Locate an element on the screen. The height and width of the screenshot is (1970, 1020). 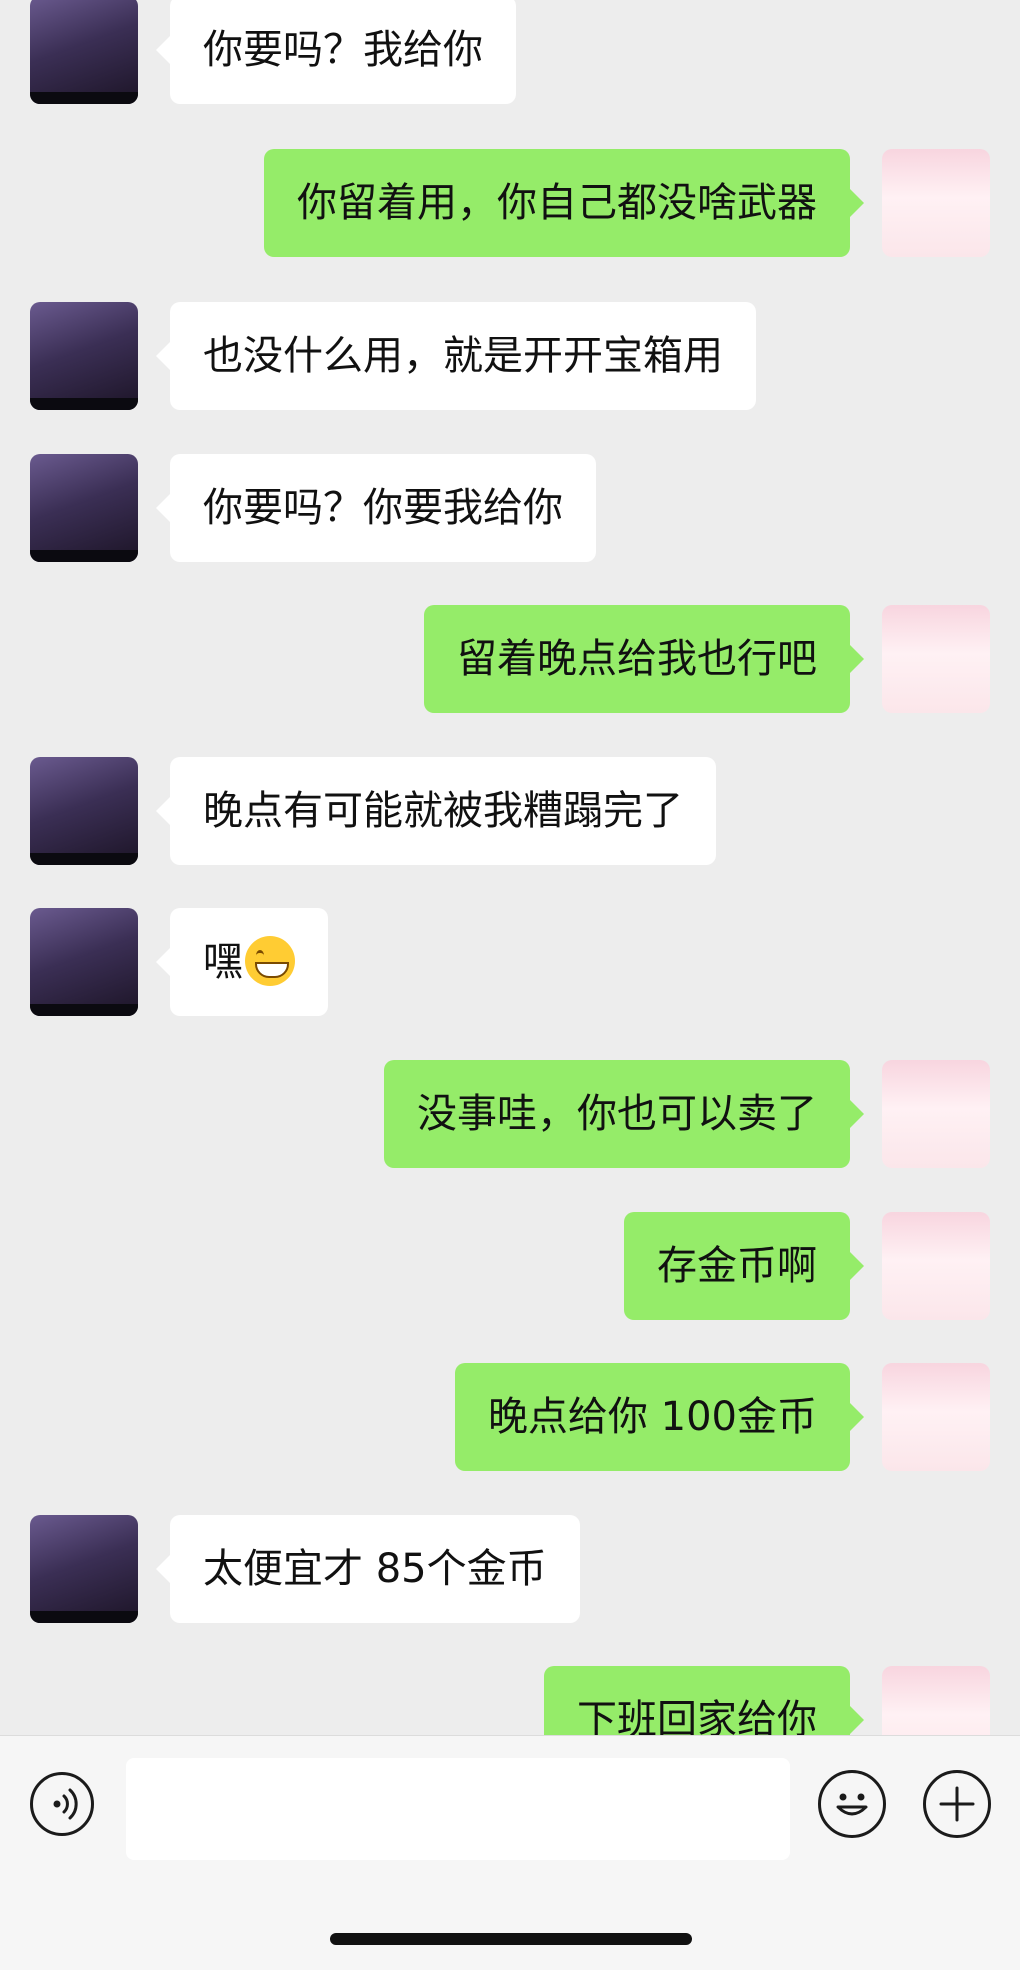
plus-icon is located at coordinates (957, 1804).